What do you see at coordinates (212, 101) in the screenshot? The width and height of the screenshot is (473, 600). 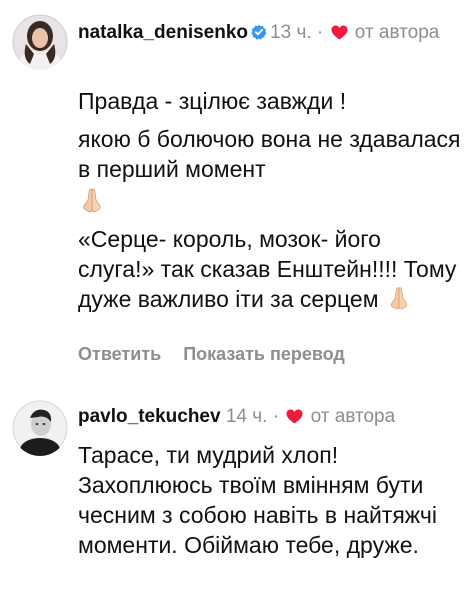 I see `comment-text-line: Правда - зцілює завжди !` at bounding box center [212, 101].